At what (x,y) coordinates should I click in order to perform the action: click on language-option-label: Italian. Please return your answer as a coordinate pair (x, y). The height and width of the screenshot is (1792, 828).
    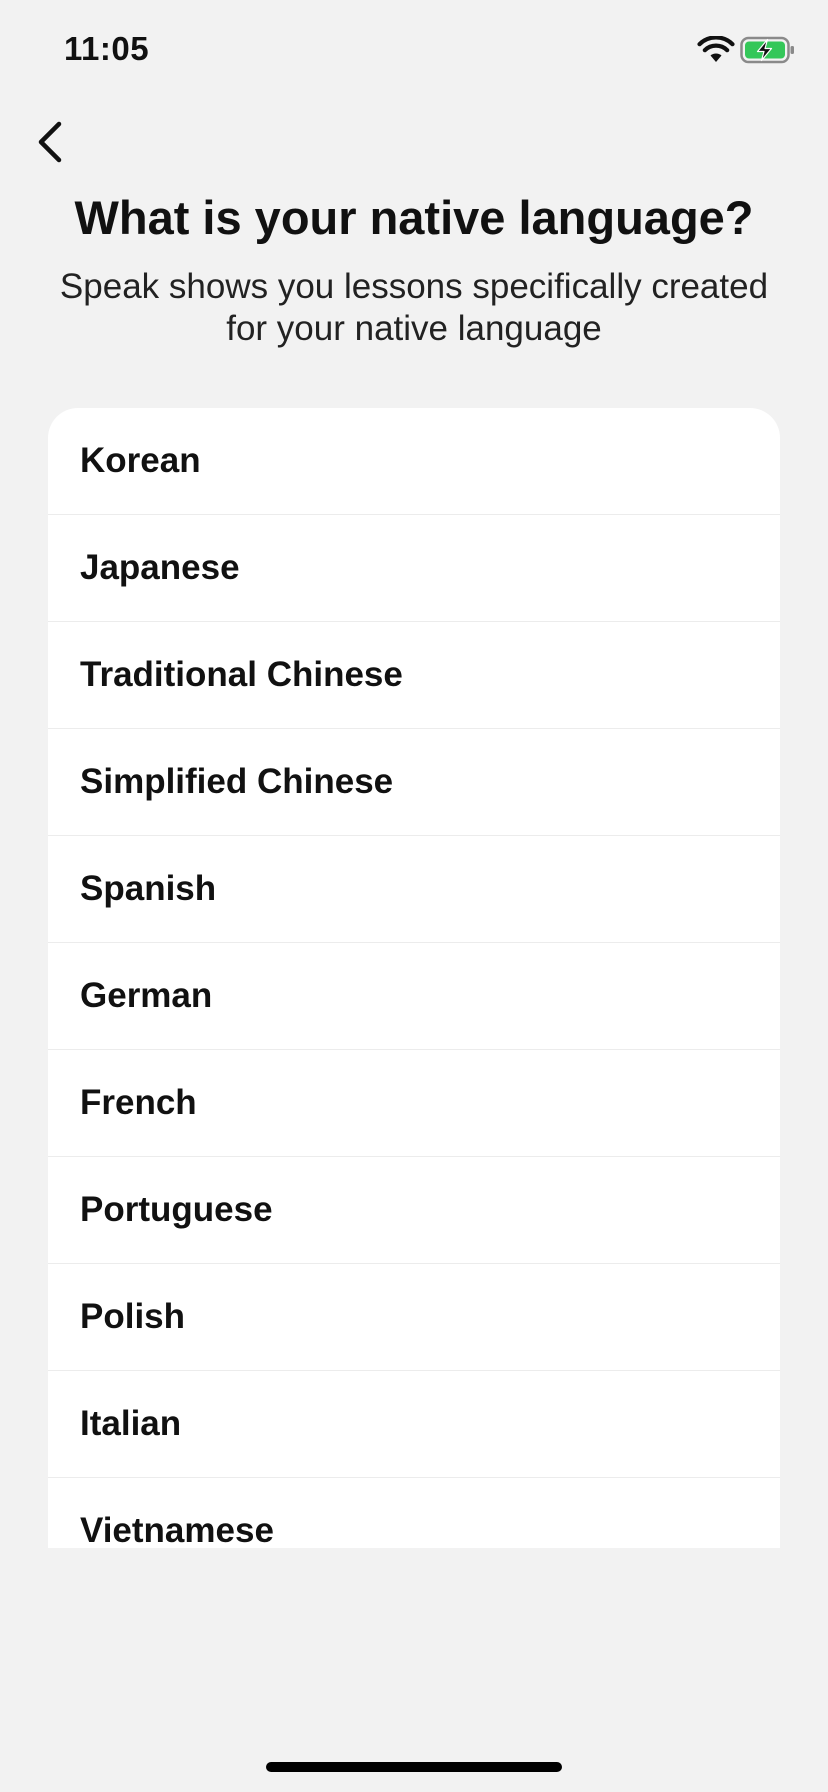
    Looking at the image, I should click on (131, 1423).